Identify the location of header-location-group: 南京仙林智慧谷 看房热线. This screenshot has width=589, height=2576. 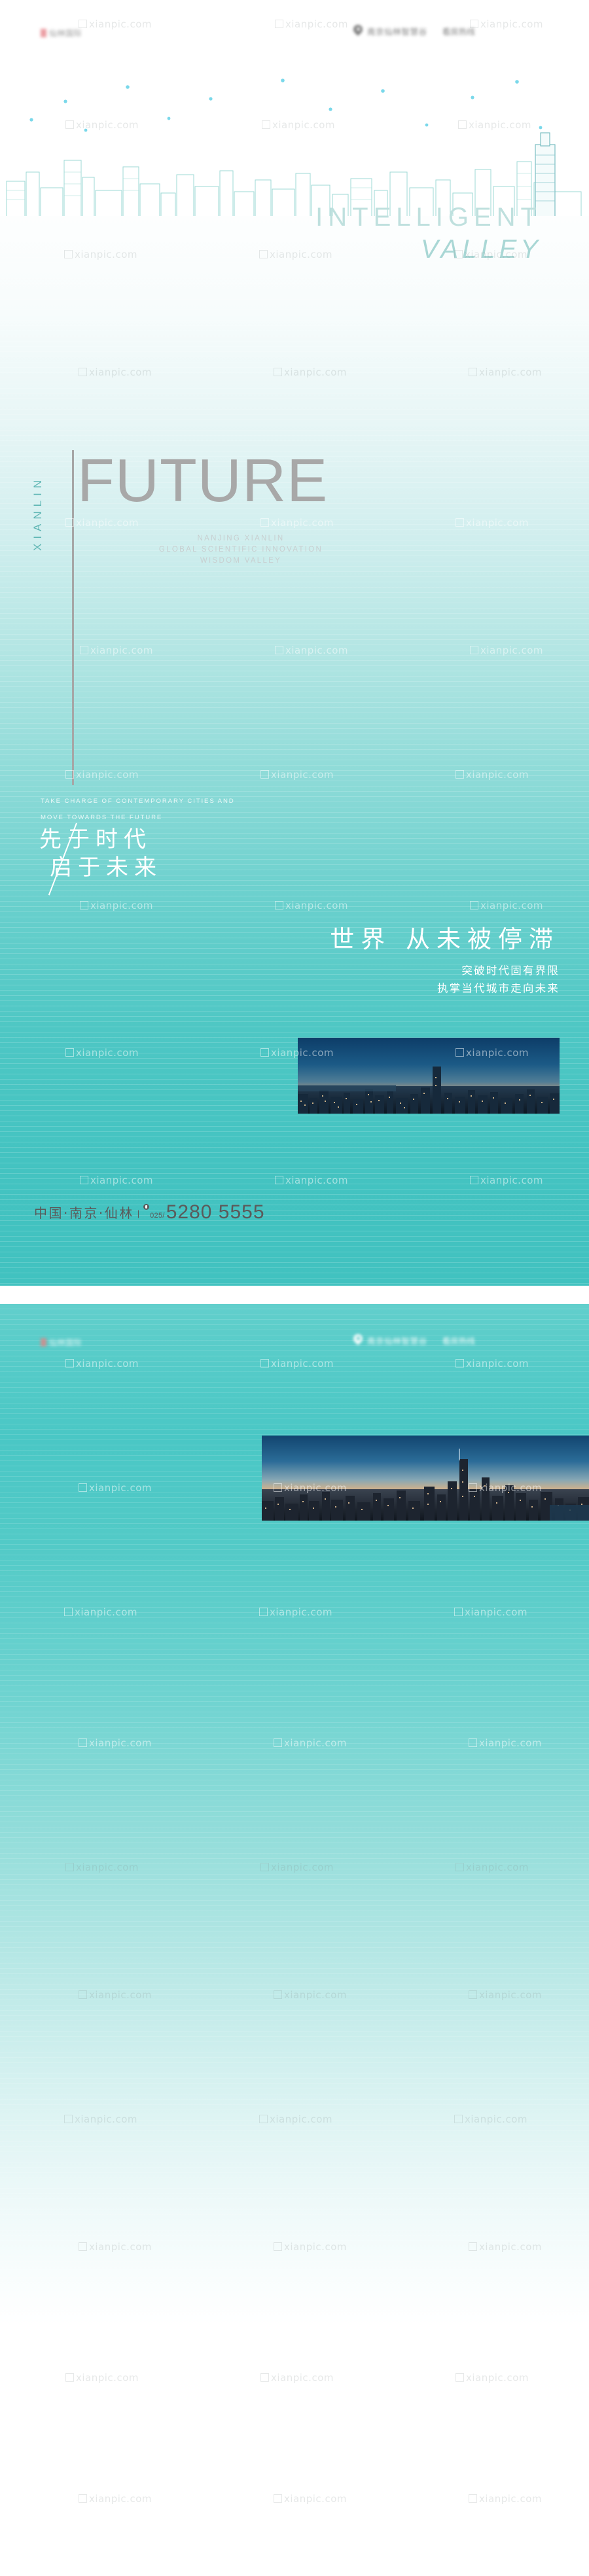
(414, 31).